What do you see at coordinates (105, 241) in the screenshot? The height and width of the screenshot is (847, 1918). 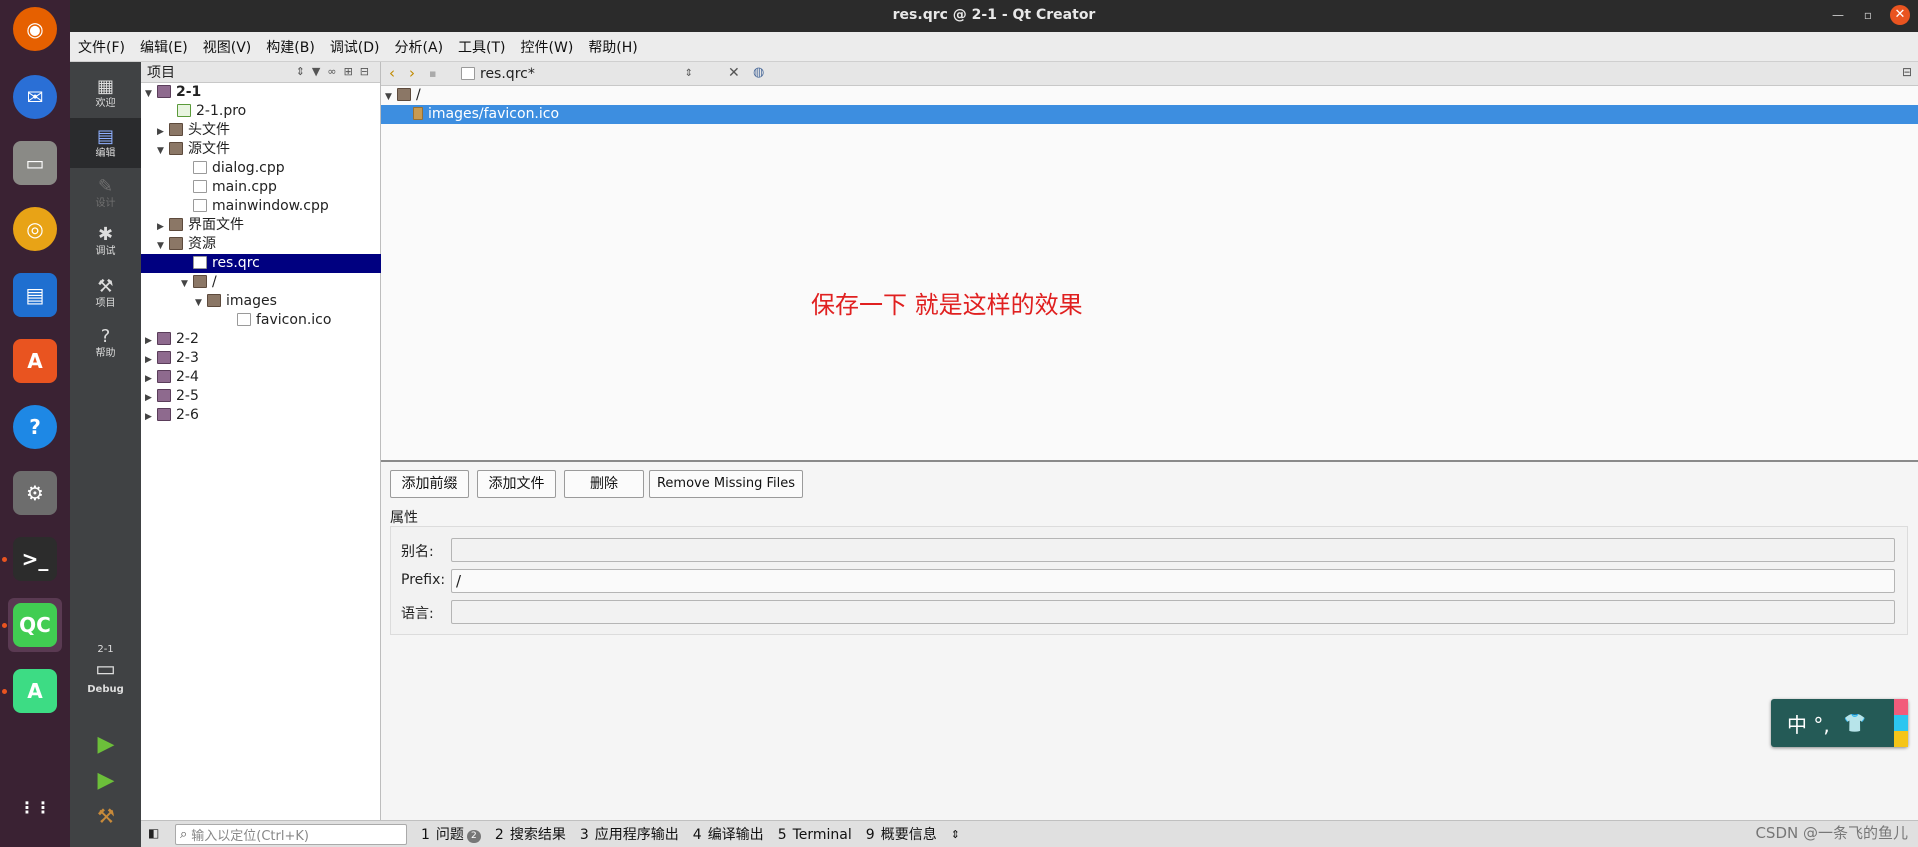 I see `mode-bug: ✱ 调试` at bounding box center [105, 241].